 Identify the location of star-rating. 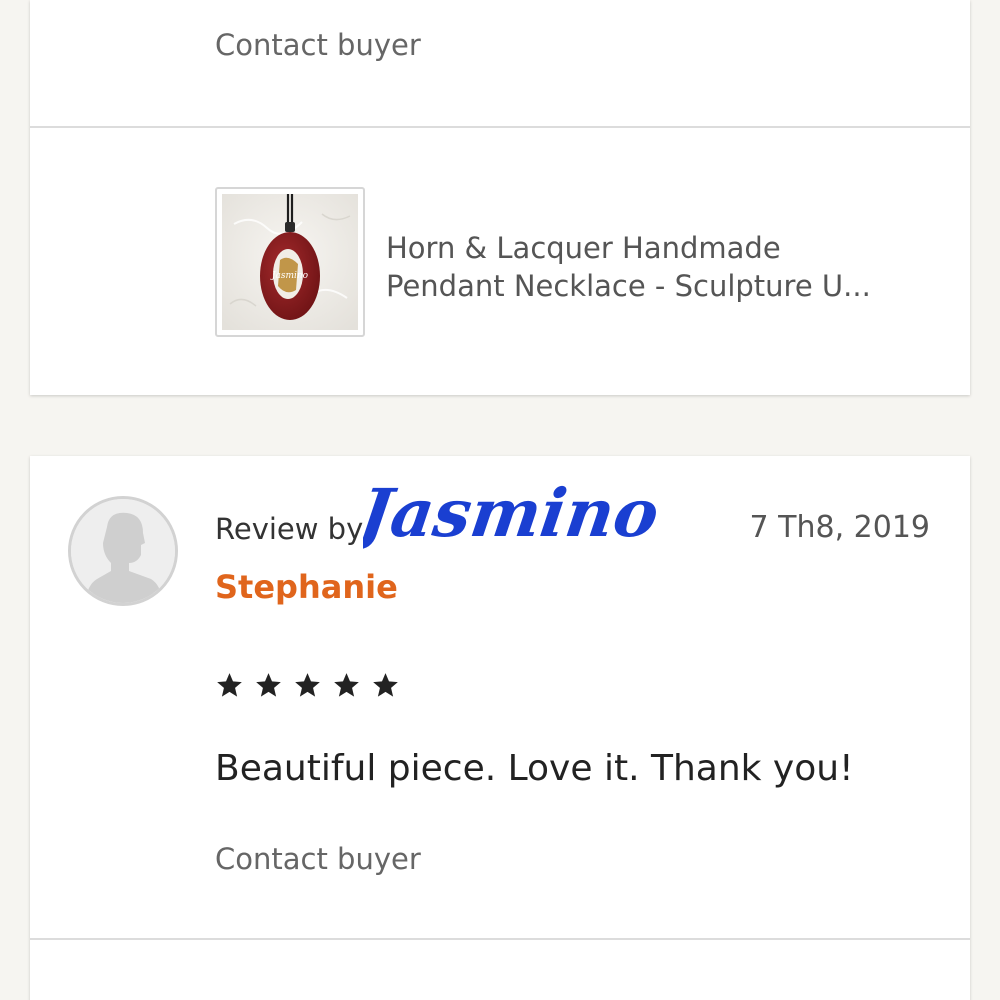
(307, 685).